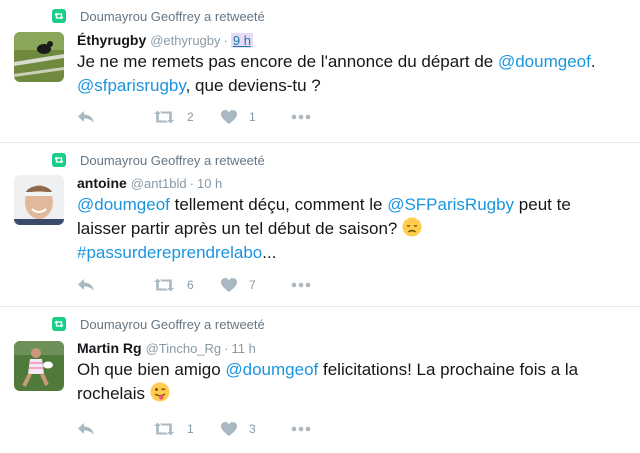 This screenshot has width=640, height=453. I want to click on text-segment: rochelais, so click(113, 393).